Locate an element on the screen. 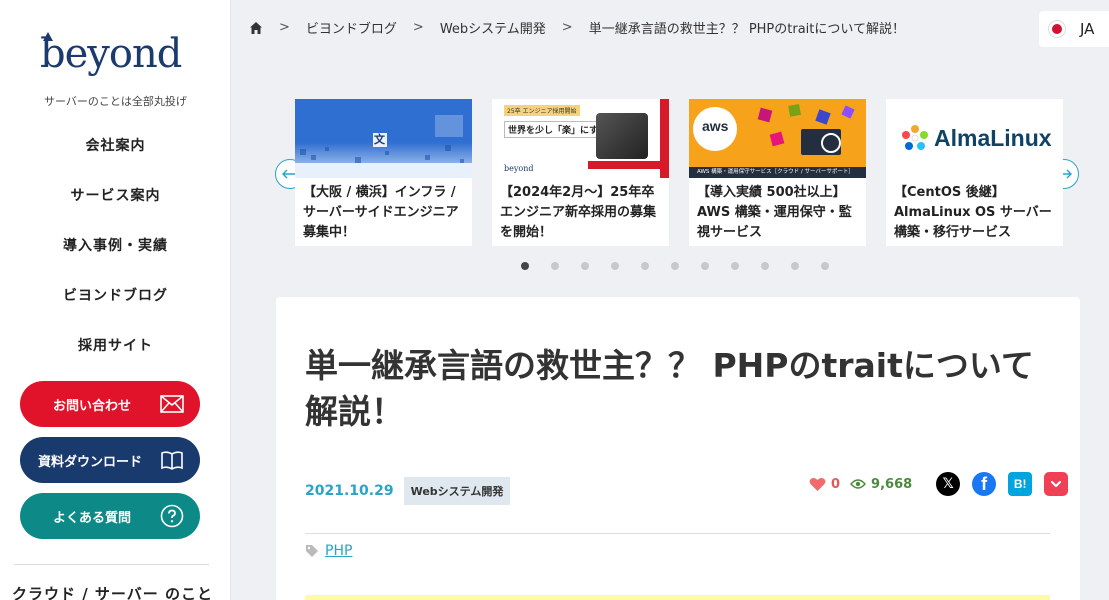  tagline: サーバーのことは全部丸投げ is located at coordinates (115, 101).